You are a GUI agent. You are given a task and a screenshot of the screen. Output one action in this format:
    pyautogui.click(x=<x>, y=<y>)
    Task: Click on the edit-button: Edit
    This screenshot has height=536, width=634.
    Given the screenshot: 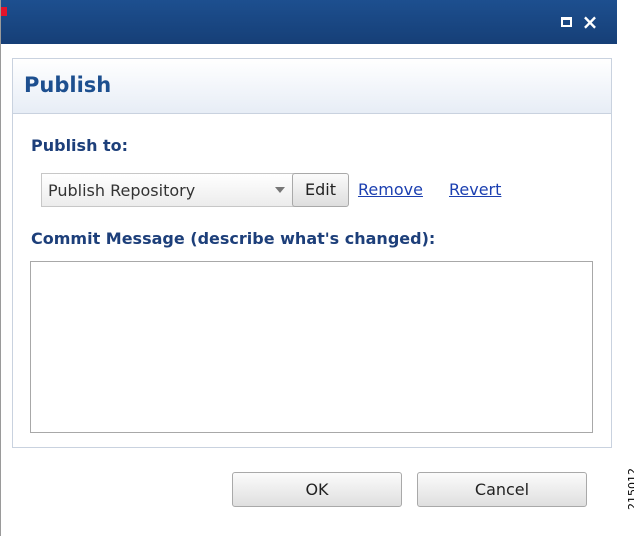 What is the action you would take?
    pyautogui.click(x=320, y=190)
    